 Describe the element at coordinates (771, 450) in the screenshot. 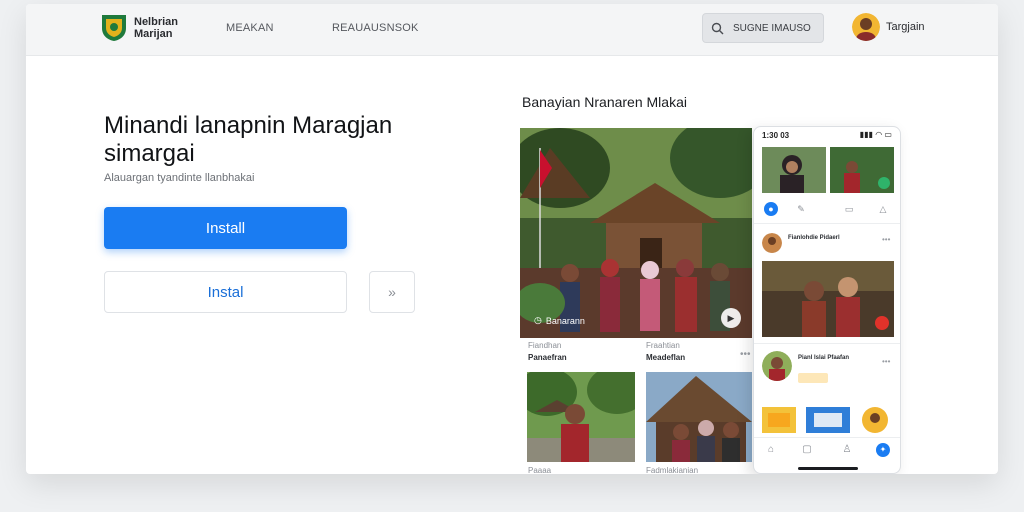

I see `home-icon: ⌂` at that location.